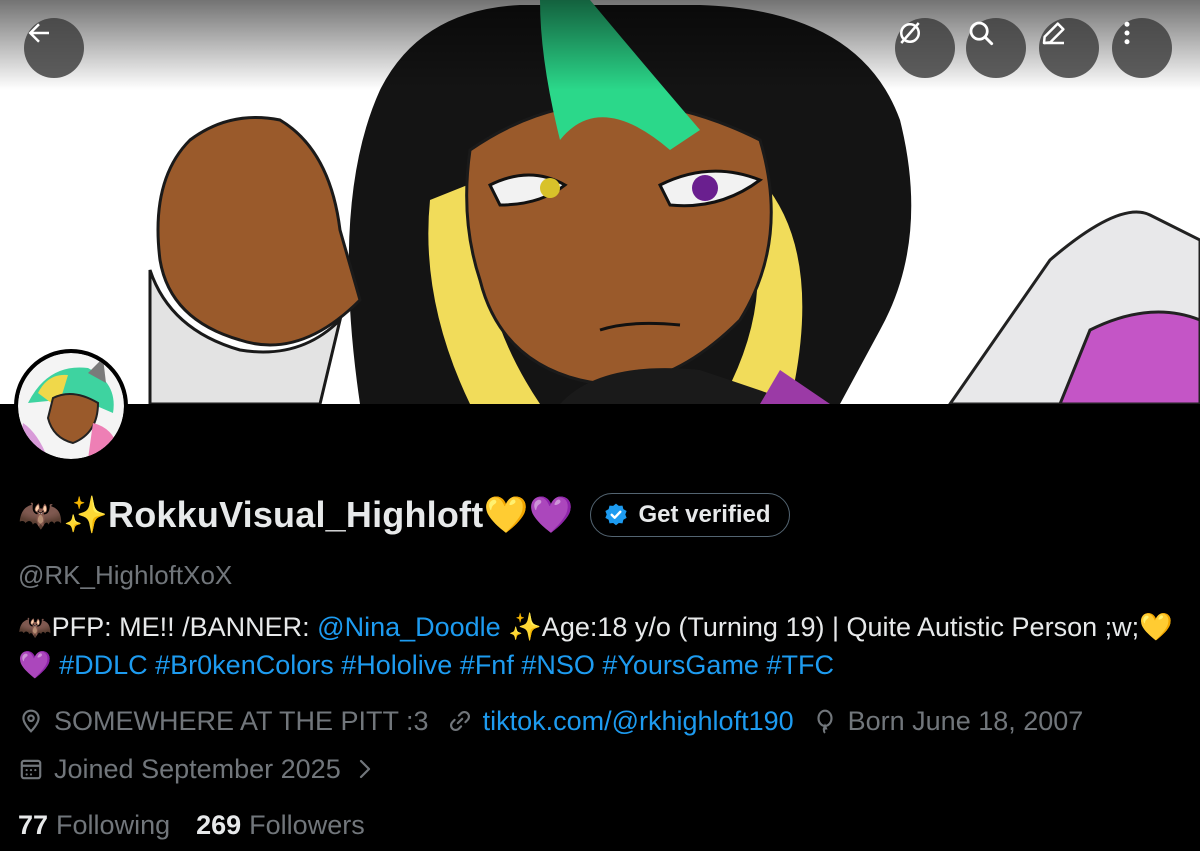 Image resolution: width=1200 pixels, height=851 pixels. I want to click on website: tiktok.com/@rkhighloft190, so click(620, 721).